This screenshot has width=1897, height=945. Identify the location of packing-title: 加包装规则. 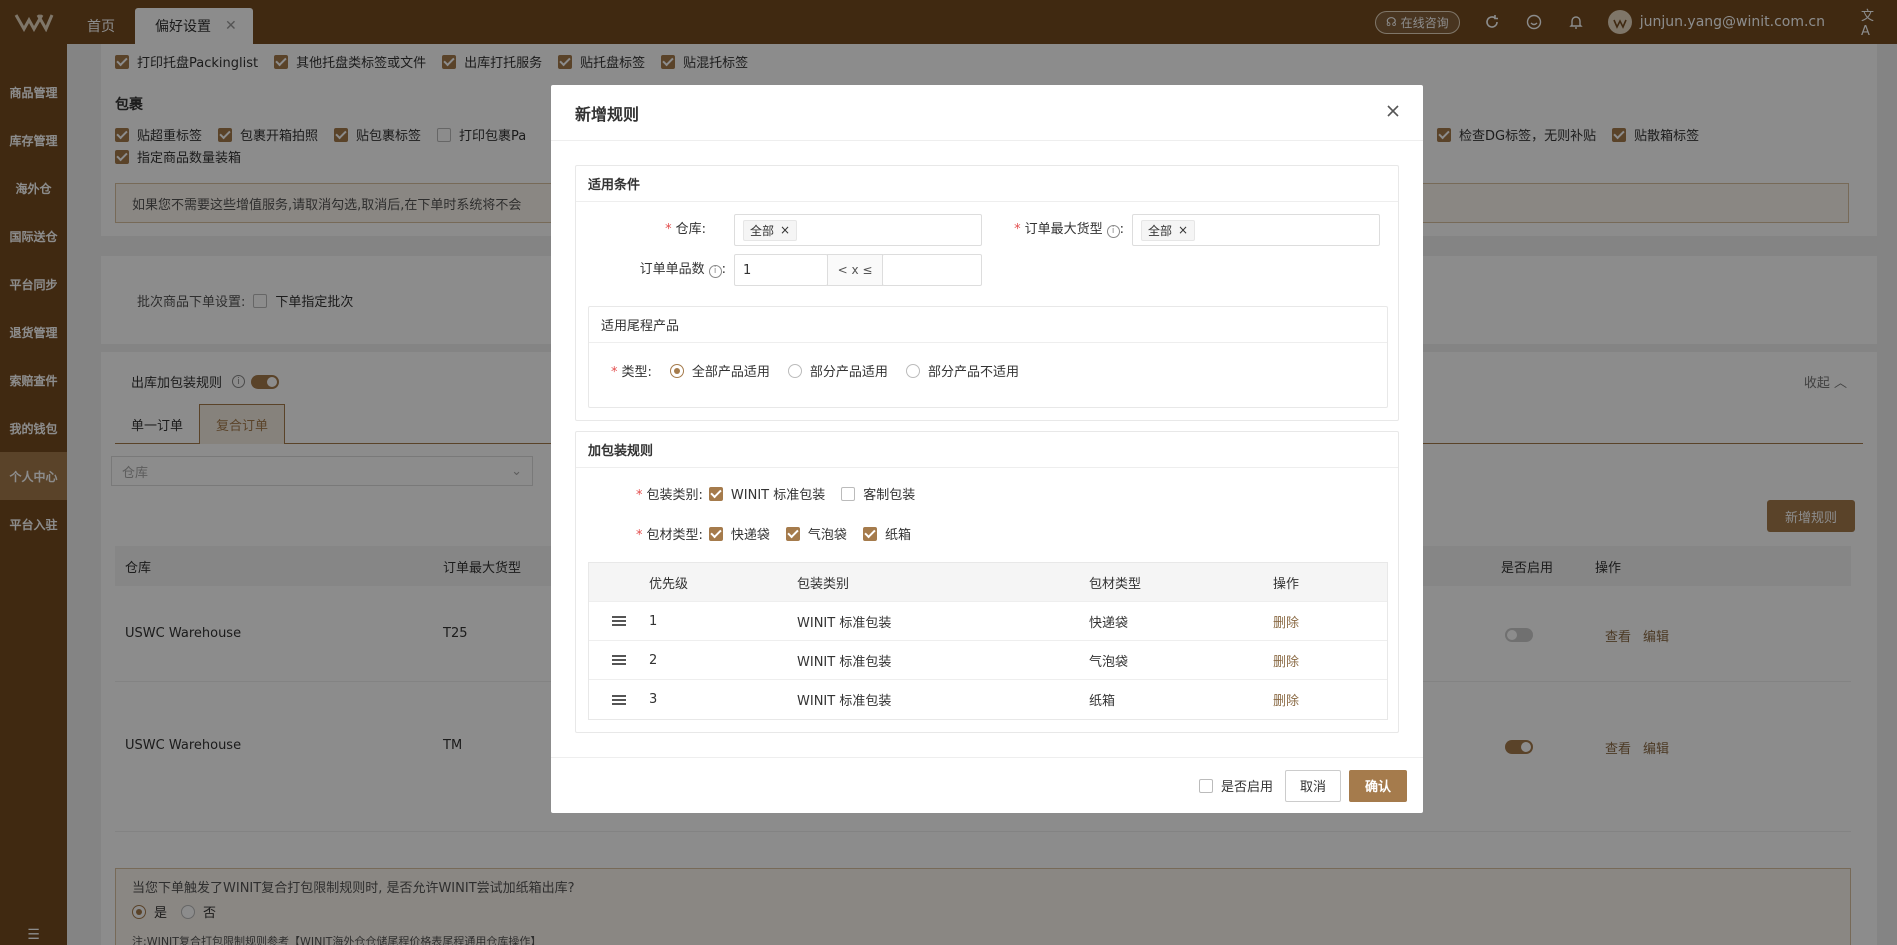
(987, 450).